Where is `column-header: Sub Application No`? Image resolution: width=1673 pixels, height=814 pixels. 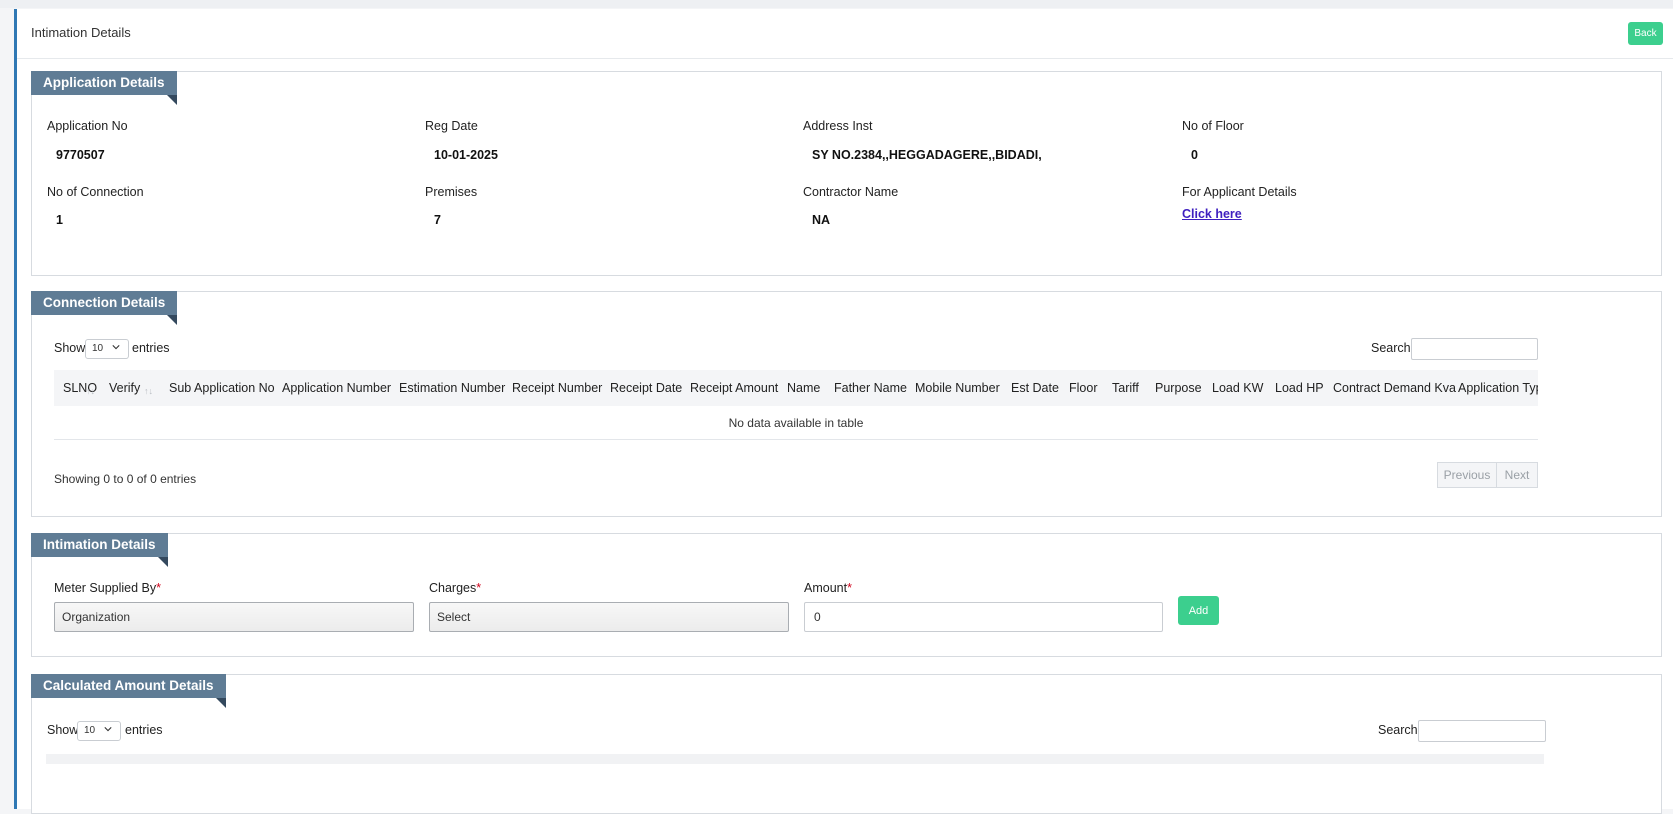
column-header: Sub Application No is located at coordinates (222, 388).